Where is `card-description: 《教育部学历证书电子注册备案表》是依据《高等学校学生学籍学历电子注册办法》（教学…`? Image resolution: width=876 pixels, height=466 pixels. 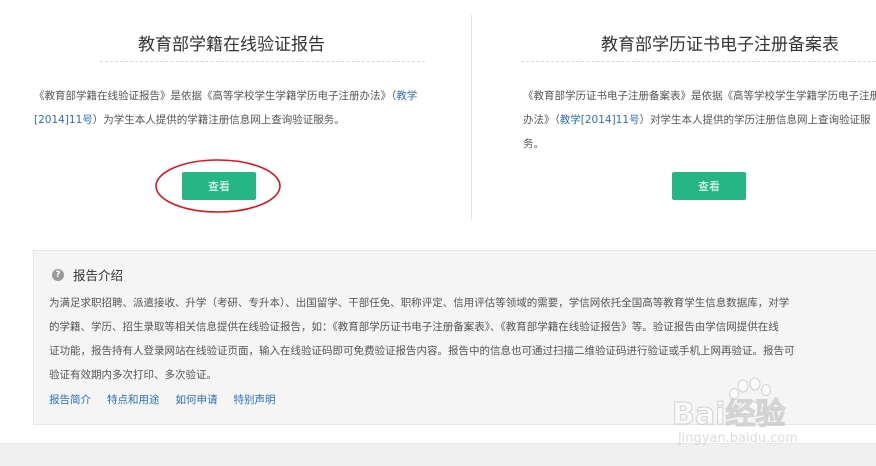
card-description: 《教育部学历证书电子注册备案表》是依据《高等学校学生学籍学历电子注册办法》（教学… is located at coordinates (699, 120).